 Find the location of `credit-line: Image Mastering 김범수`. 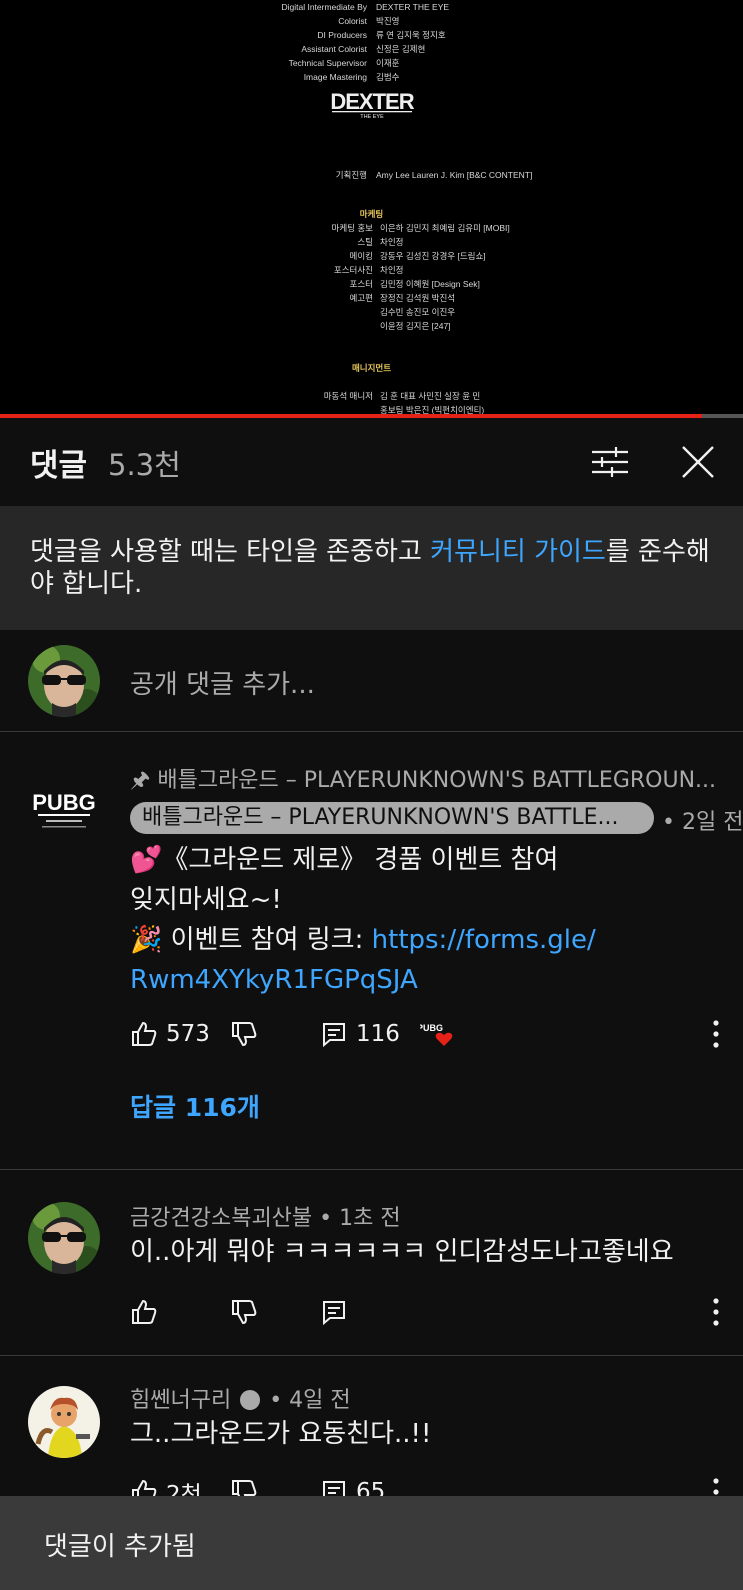

credit-line: Image Mastering 김범수 is located at coordinates (351, 77).